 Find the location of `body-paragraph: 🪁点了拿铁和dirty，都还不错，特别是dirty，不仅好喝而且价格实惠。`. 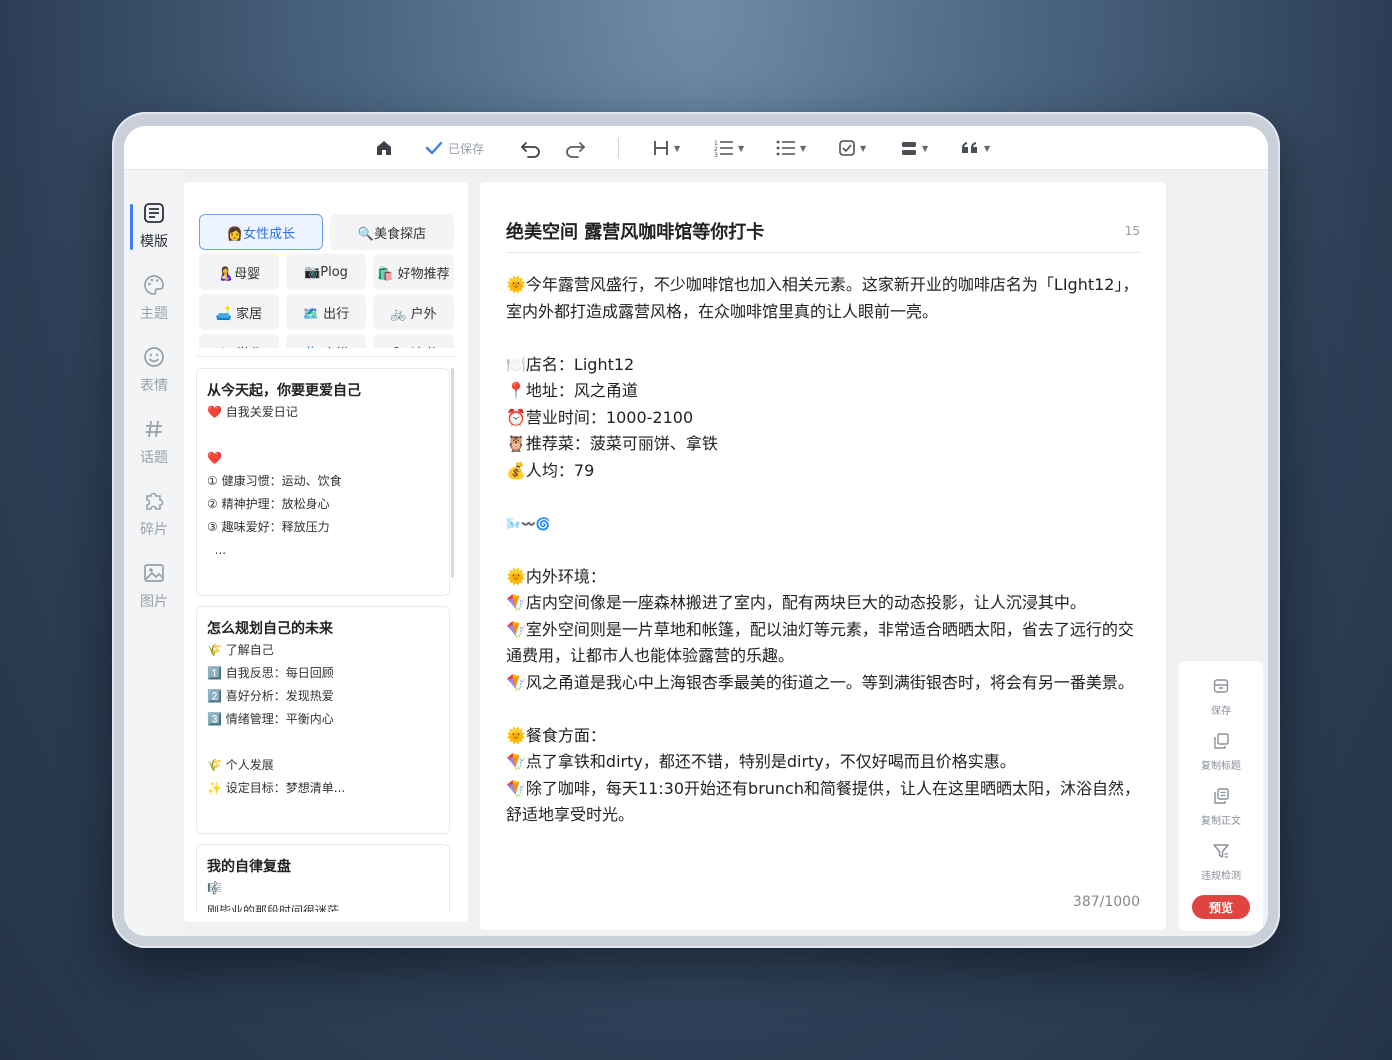

body-paragraph: 🪁点了拿铁和dirty，都还不错，特别是dirty，不仅好喝而且价格实惠。 is located at coordinates (761, 761).